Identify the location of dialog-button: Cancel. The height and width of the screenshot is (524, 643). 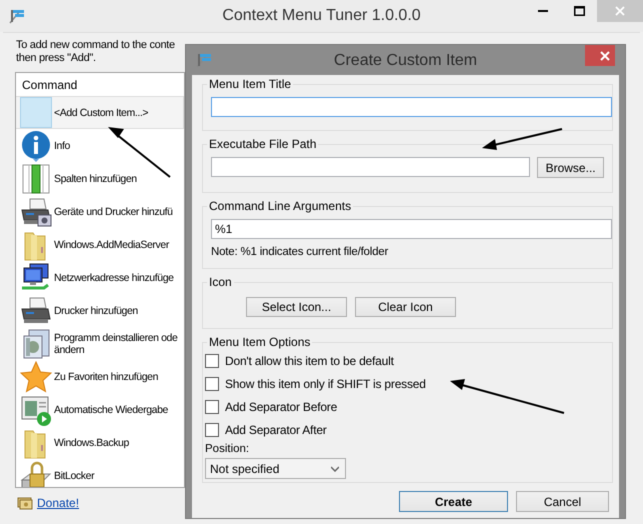
(562, 501).